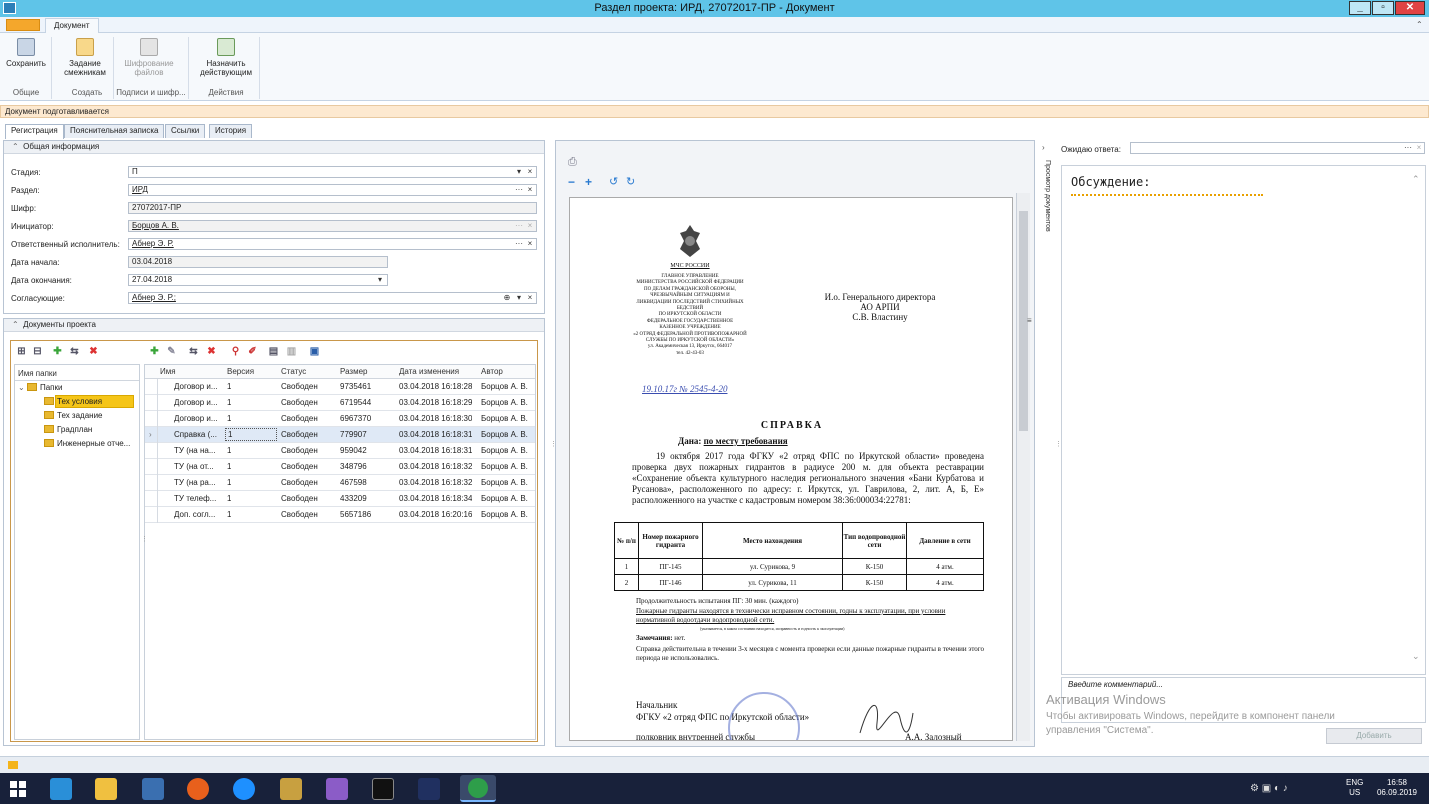  I want to click on tab-links: Ссылки, so click(185, 131).